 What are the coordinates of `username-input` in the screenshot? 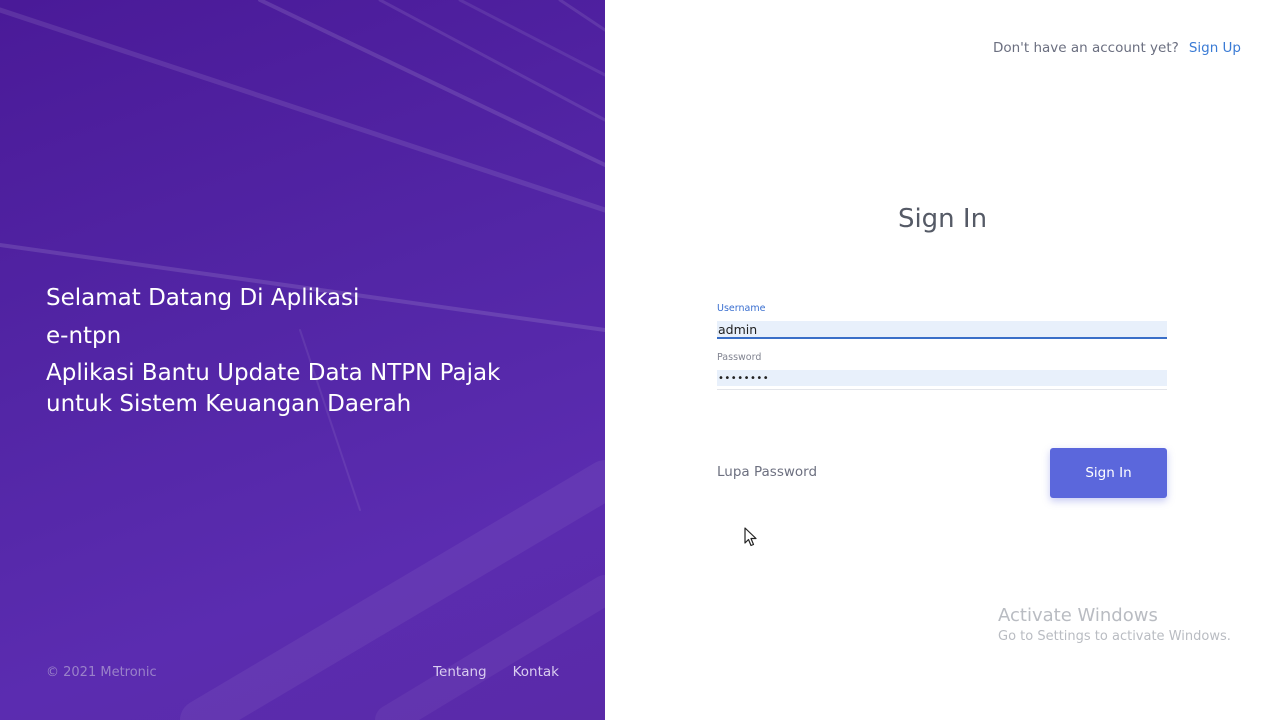 It's located at (942, 329).